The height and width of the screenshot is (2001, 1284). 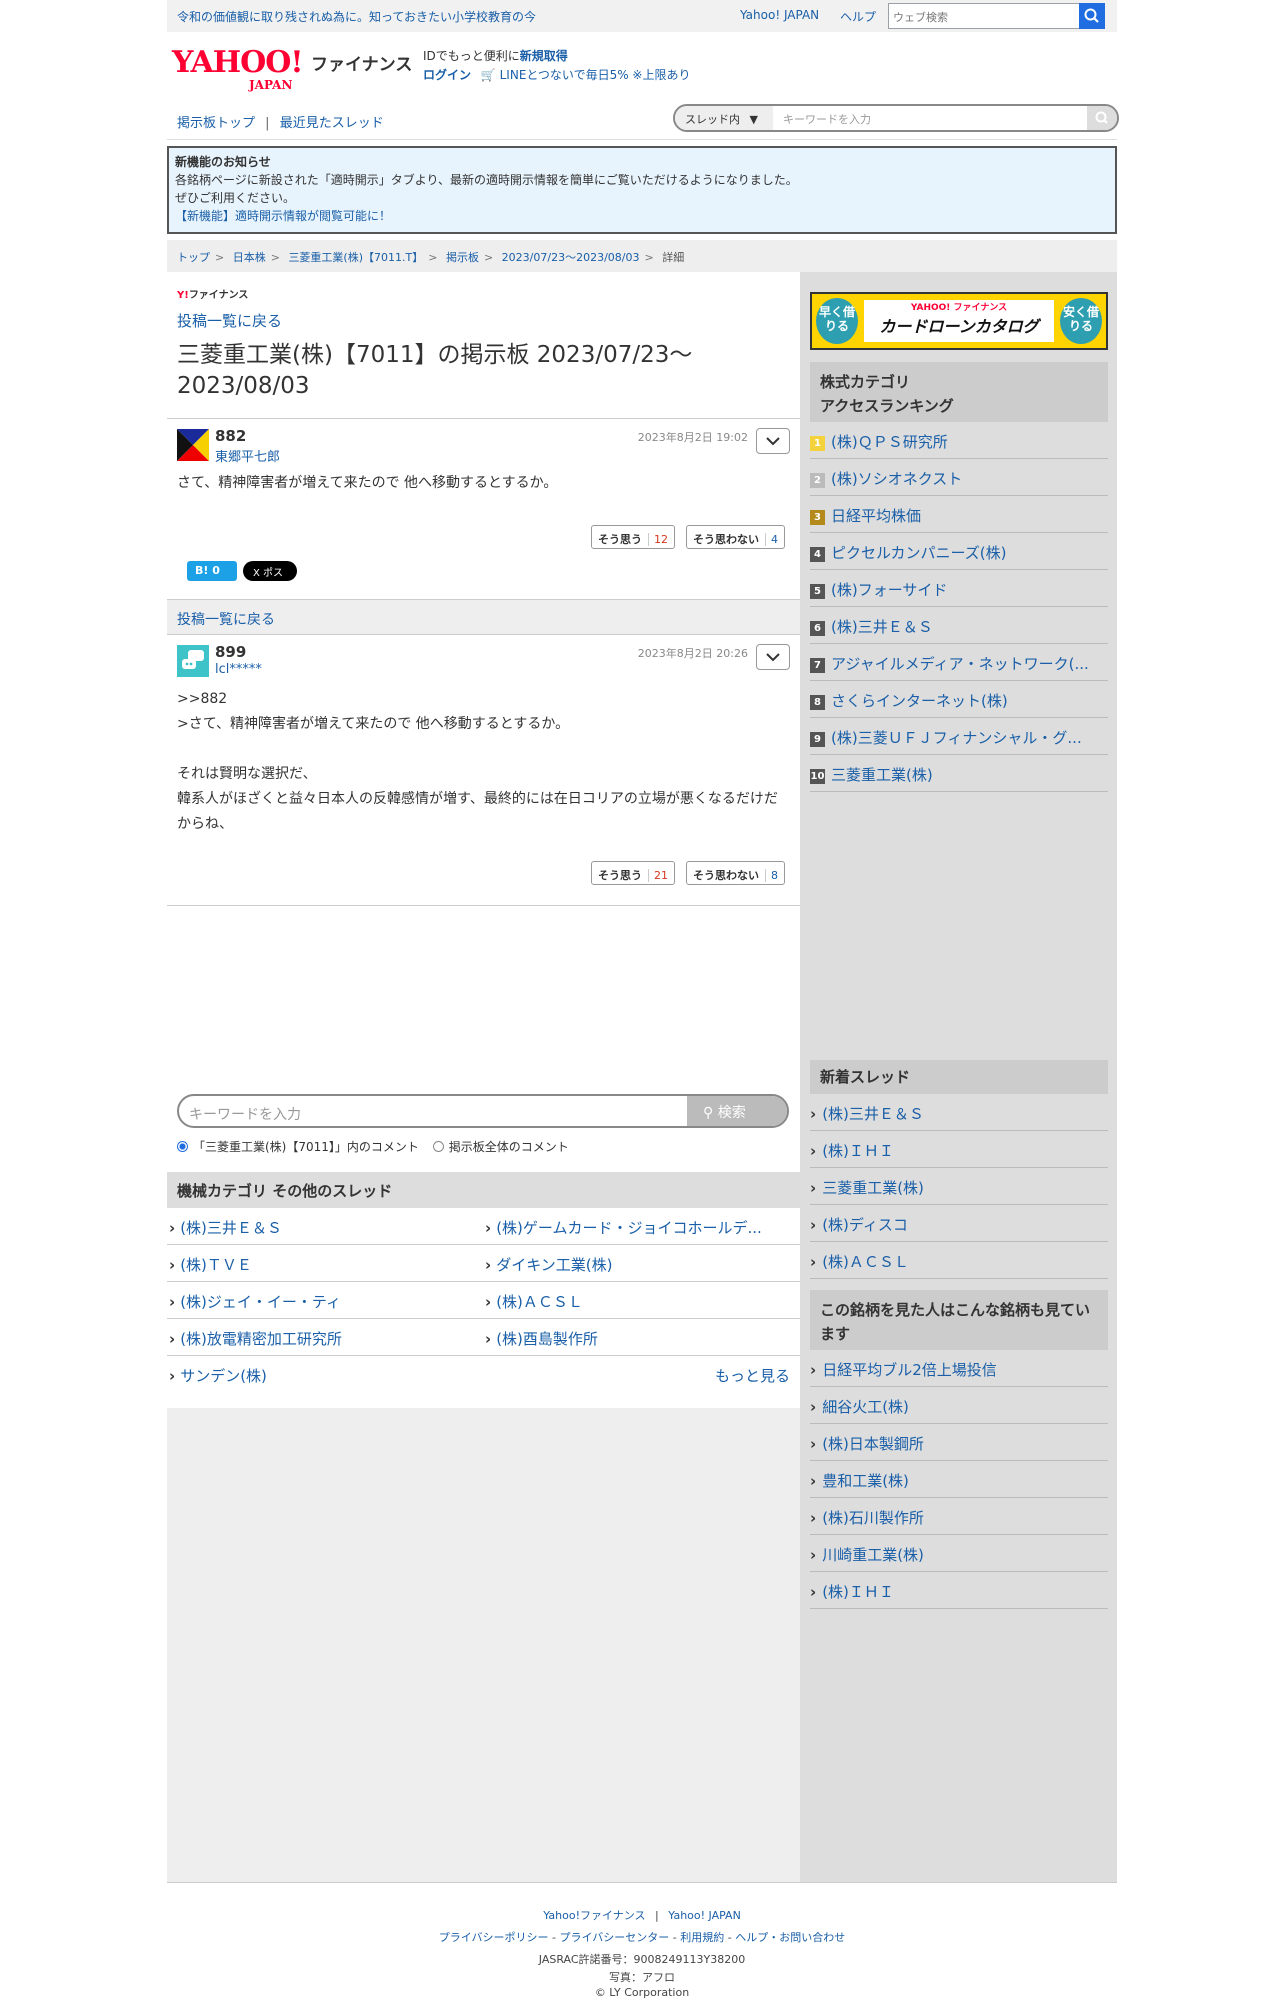 I want to click on banner-yahoo-text: YAHOO! ファイナンス, so click(x=959, y=308).